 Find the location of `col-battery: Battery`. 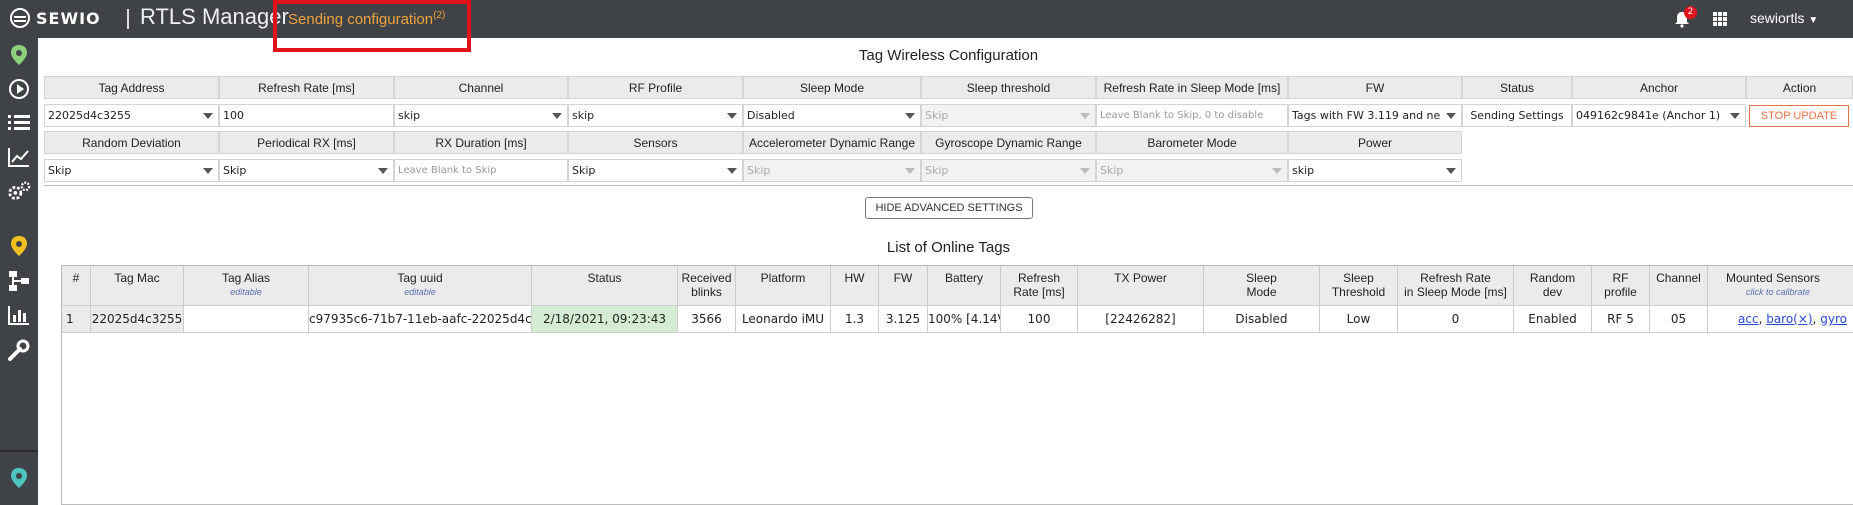

col-battery: Battery is located at coordinates (964, 286).